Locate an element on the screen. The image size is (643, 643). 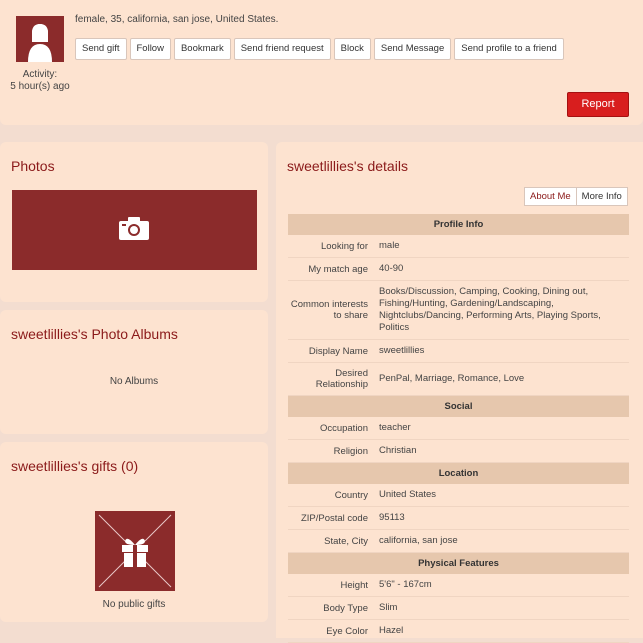
info-value: male is located at coordinates (503, 246).